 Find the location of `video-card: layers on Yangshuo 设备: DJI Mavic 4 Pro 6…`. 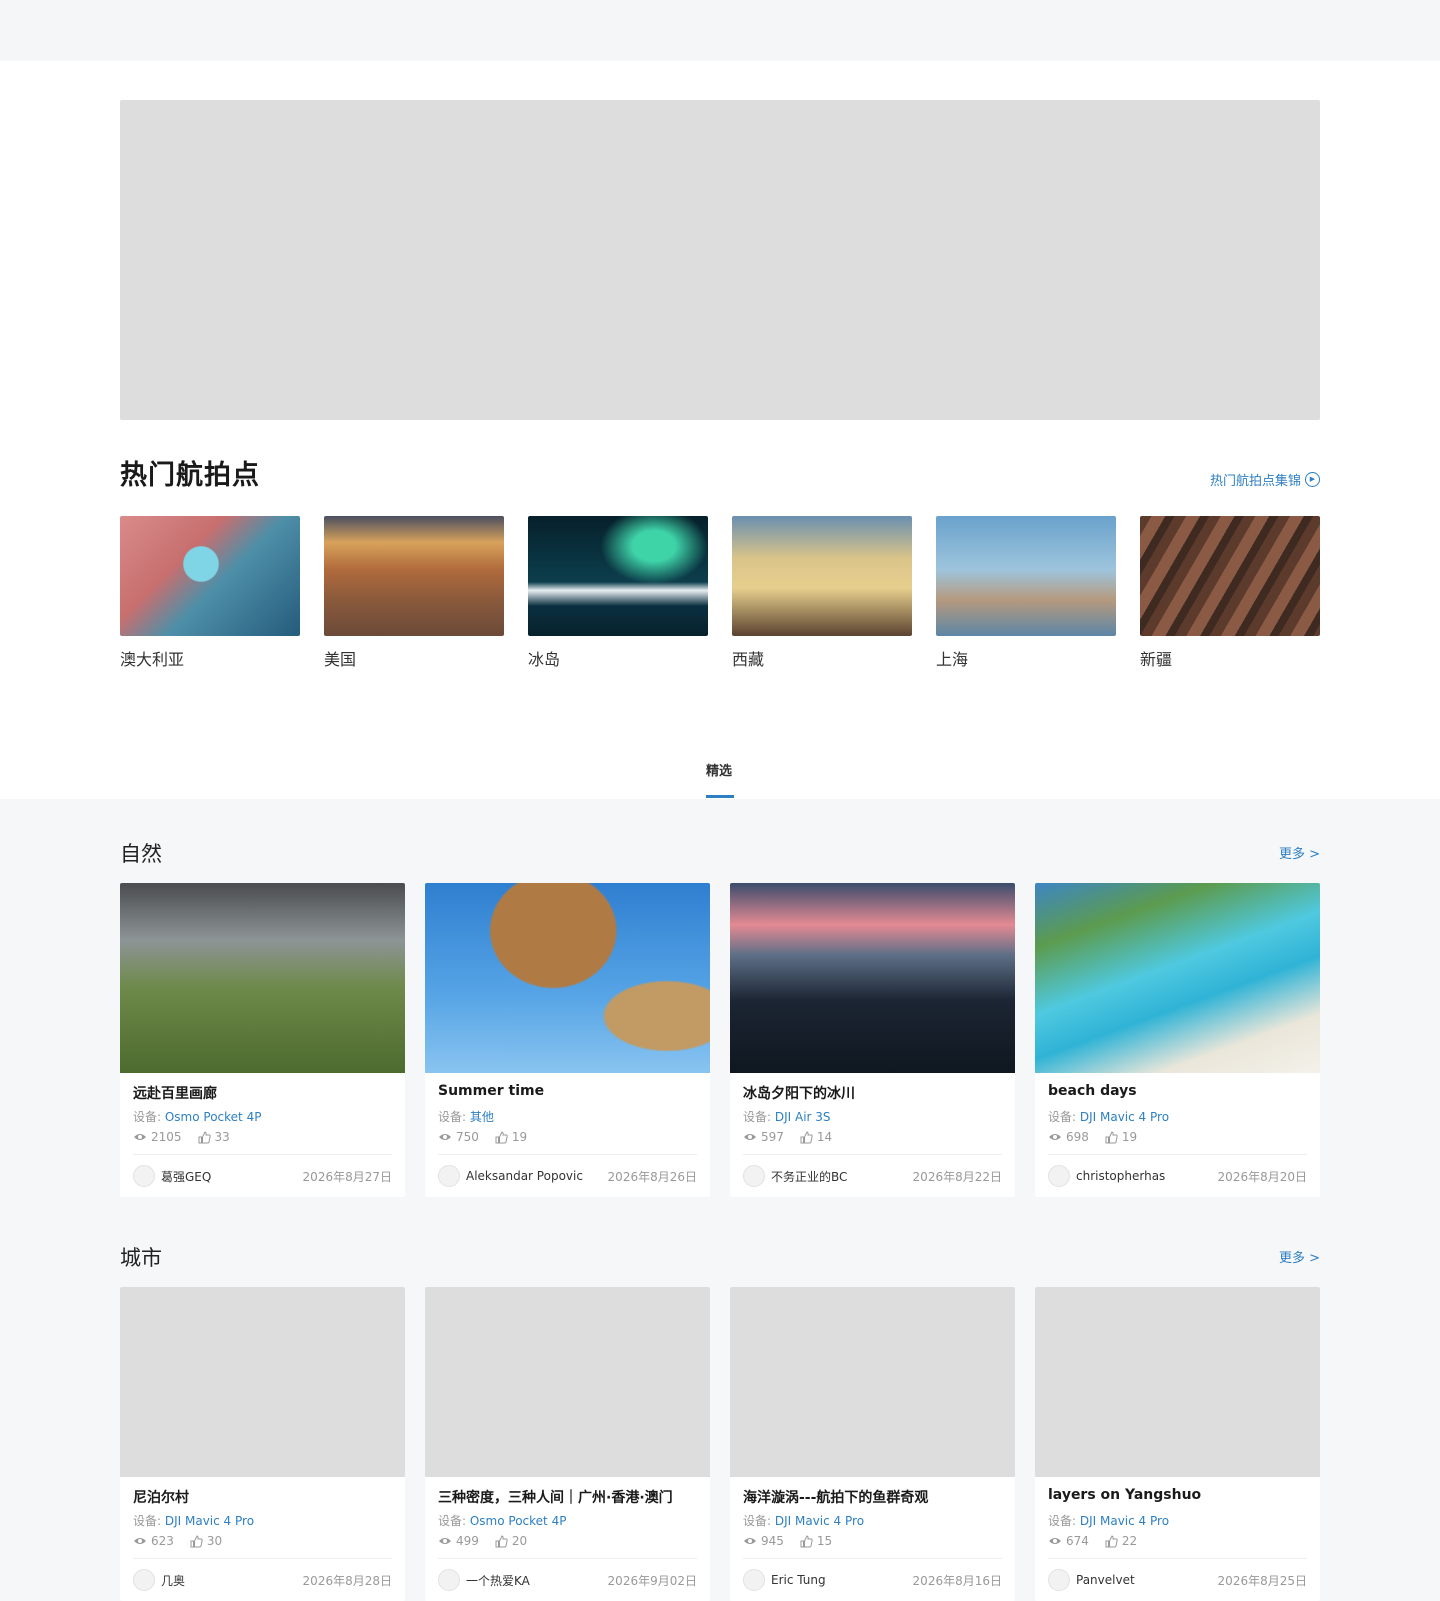

video-card: layers on Yangshuo 设备: DJI Mavic 4 Pro 6… is located at coordinates (1177, 1444).